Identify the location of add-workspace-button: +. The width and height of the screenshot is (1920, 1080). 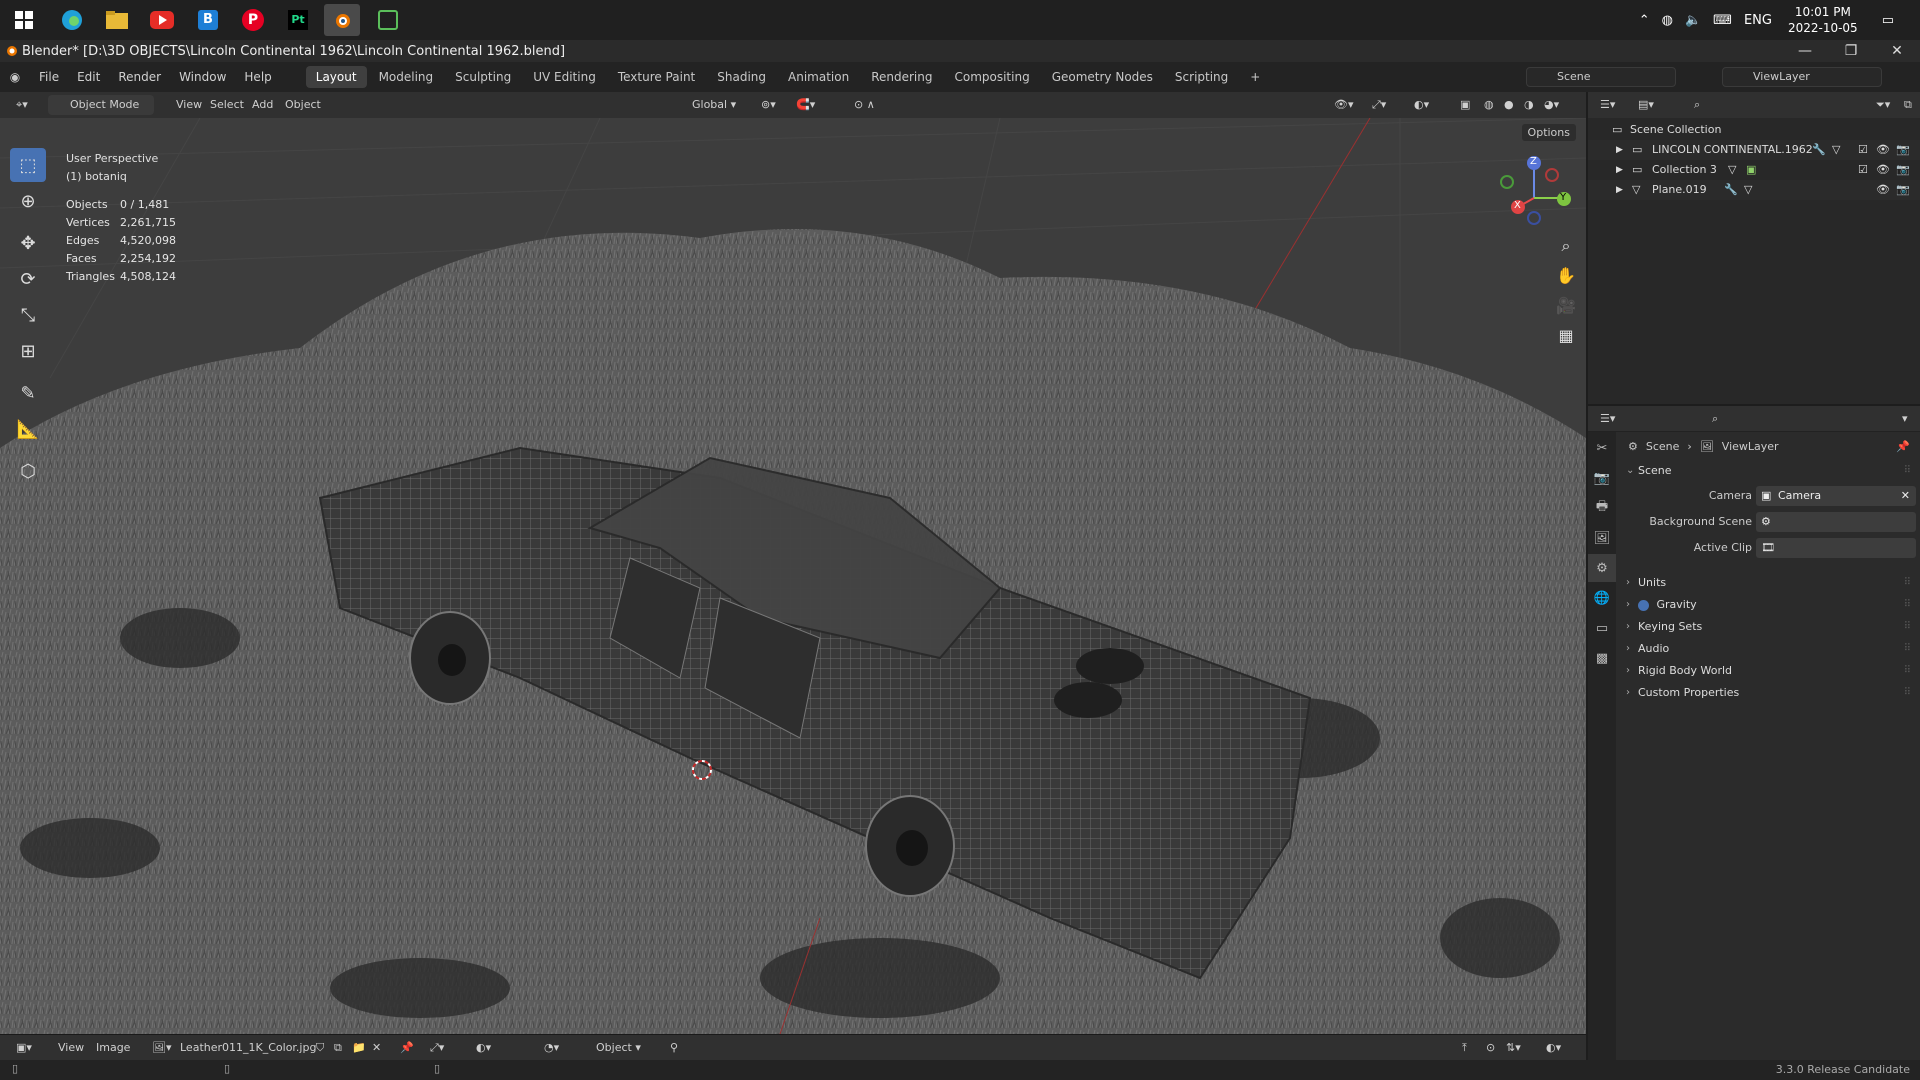
(1255, 77).